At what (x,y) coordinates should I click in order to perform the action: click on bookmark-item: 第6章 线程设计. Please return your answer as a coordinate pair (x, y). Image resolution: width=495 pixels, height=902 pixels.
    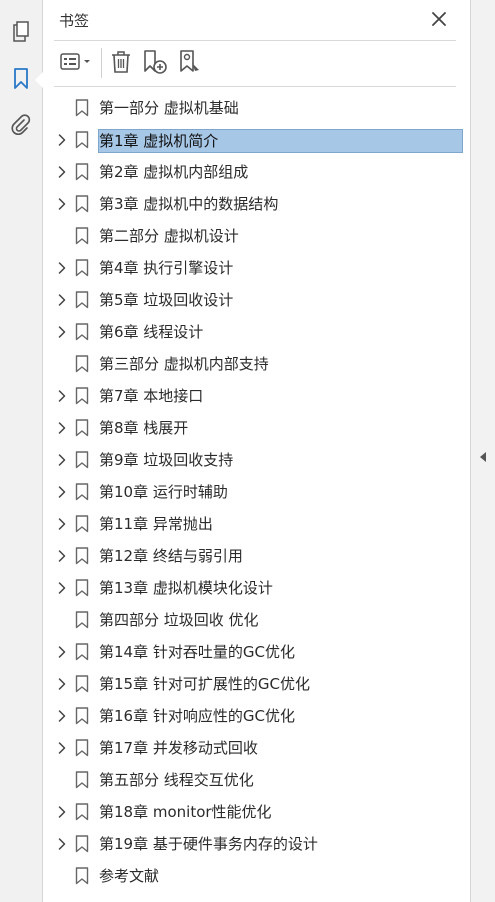
    Looking at the image, I should click on (257, 332).